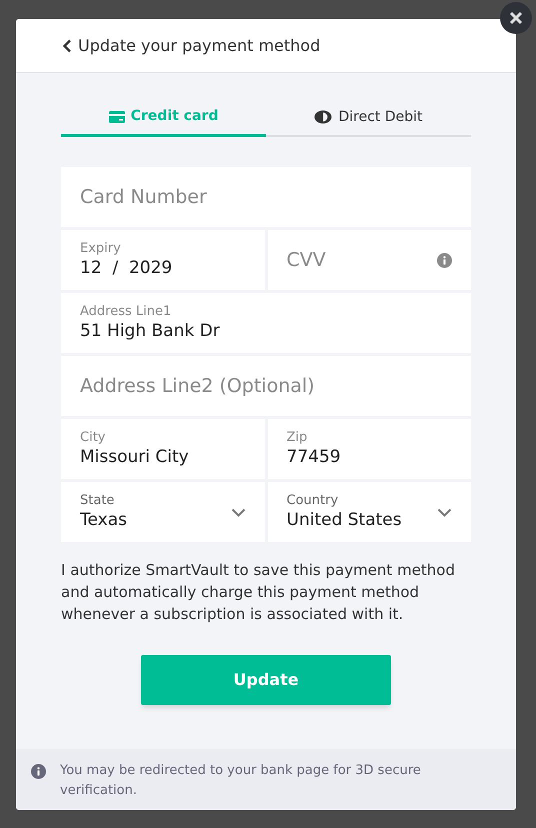  I want to click on eye-icon, so click(323, 117).